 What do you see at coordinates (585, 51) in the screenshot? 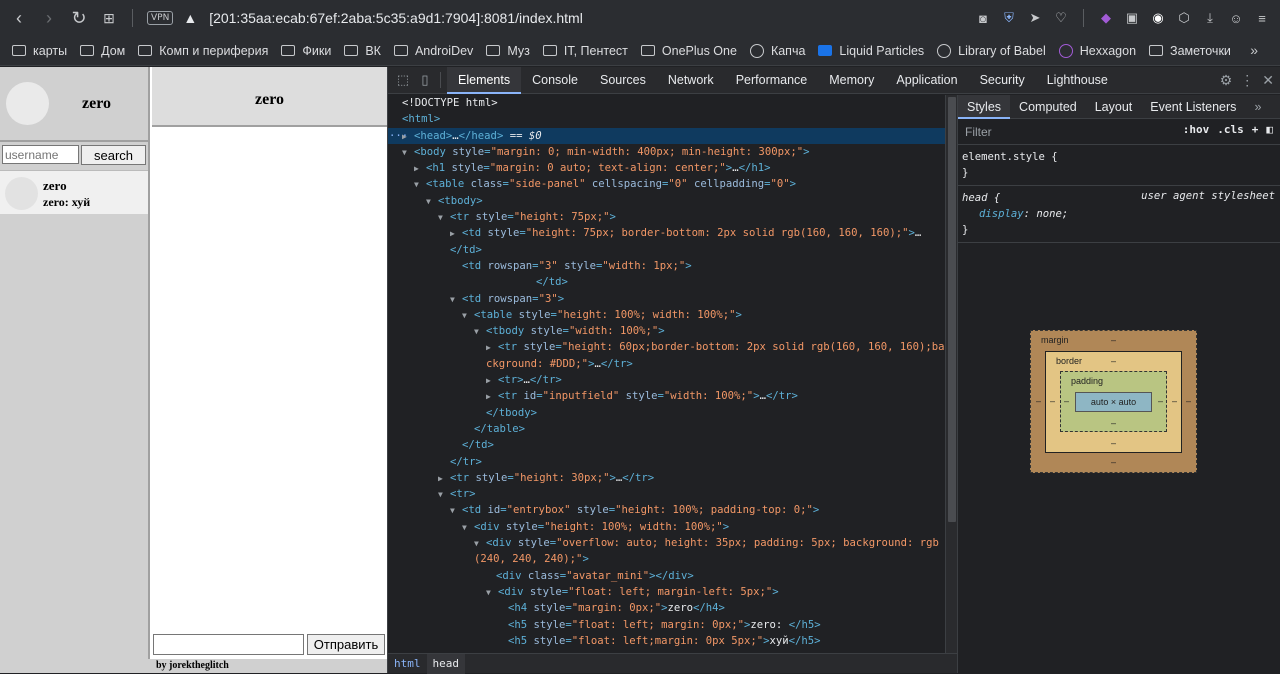
I see `bookmark-item: IT, Пентест` at bounding box center [585, 51].